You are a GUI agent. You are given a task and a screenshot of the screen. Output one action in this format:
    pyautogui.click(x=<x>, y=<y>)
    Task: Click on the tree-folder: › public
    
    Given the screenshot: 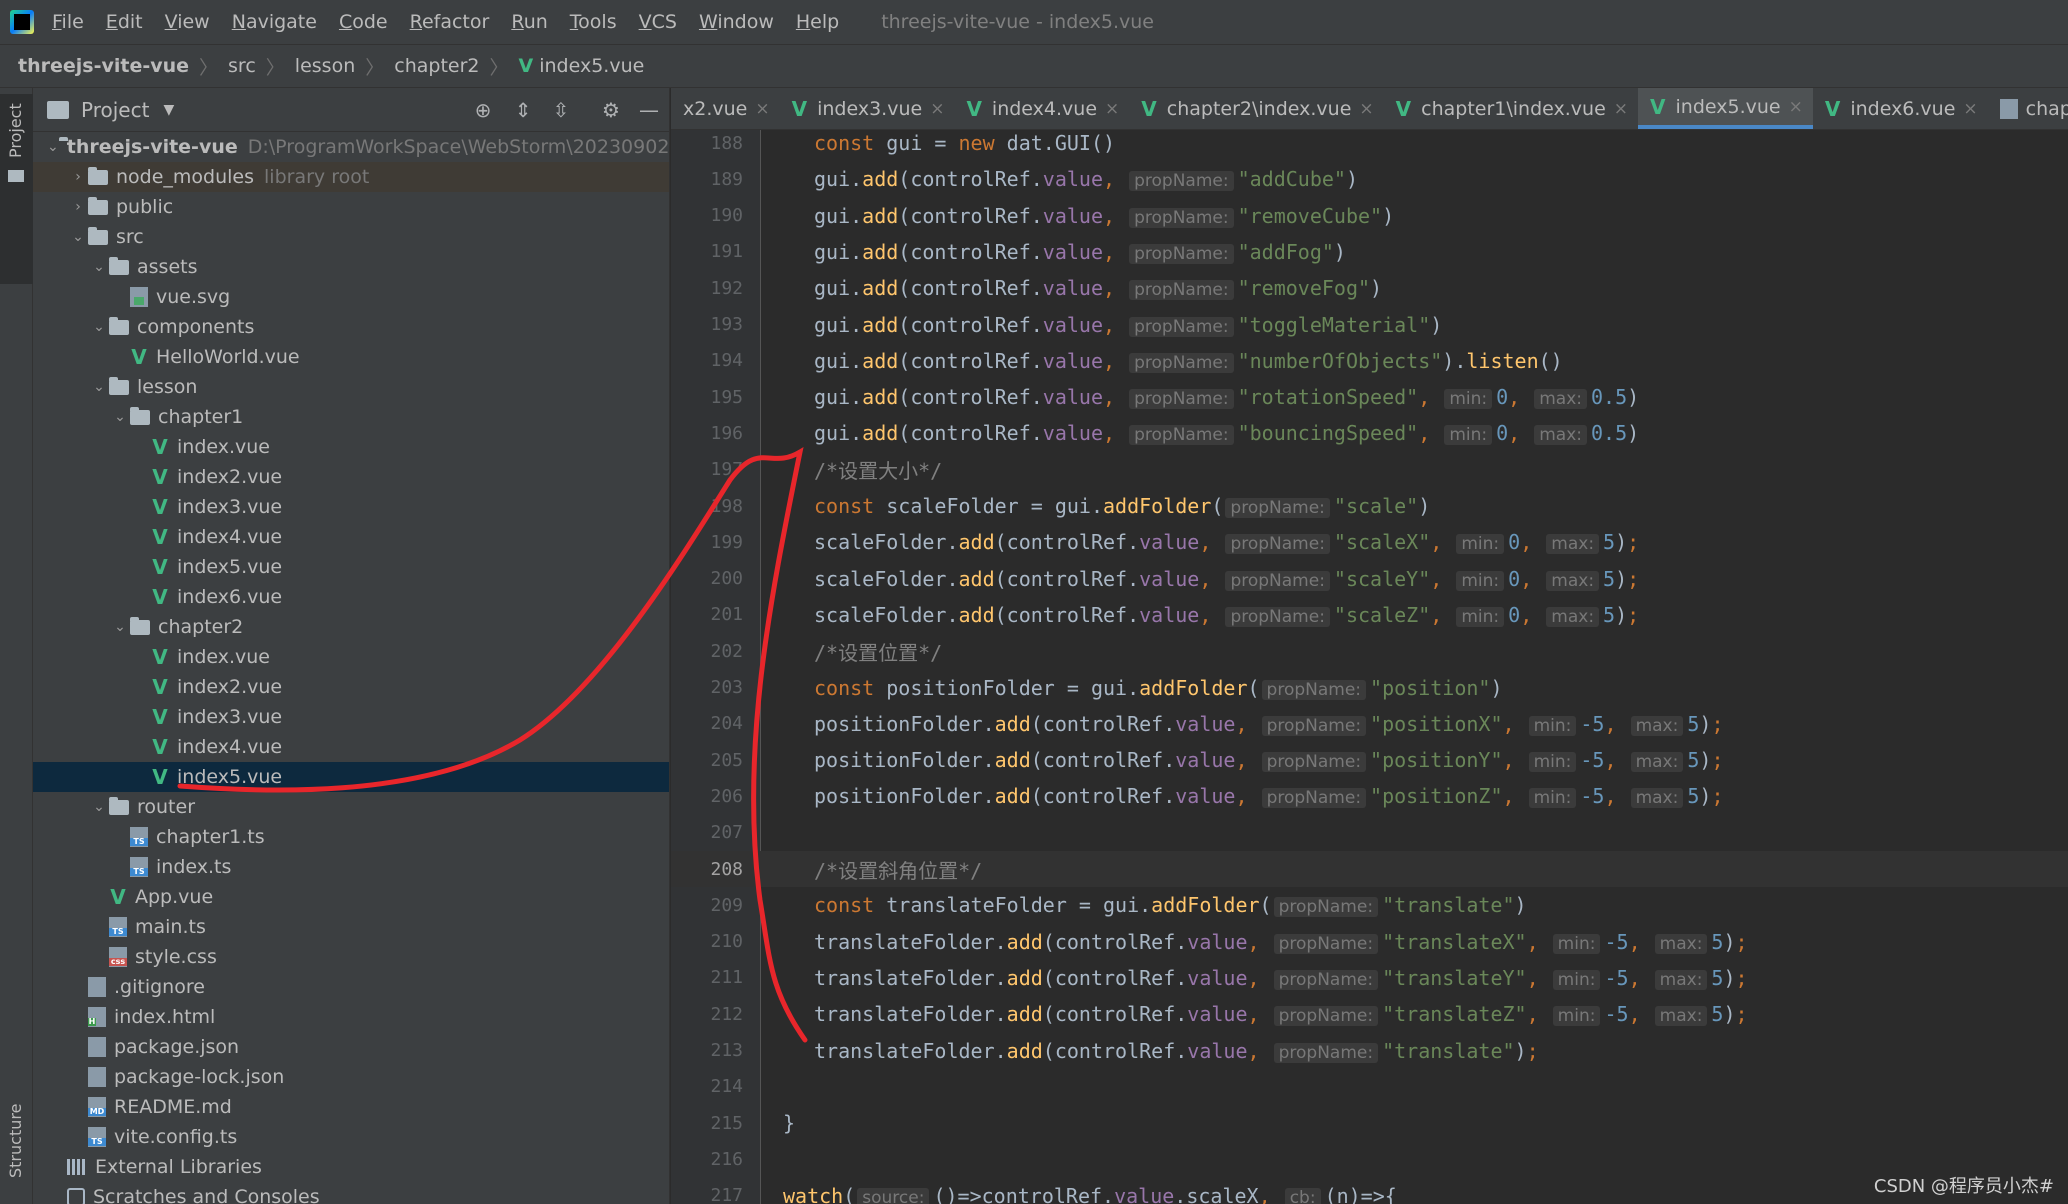 What is the action you would take?
    pyautogui.click(x=351, y=207)
    